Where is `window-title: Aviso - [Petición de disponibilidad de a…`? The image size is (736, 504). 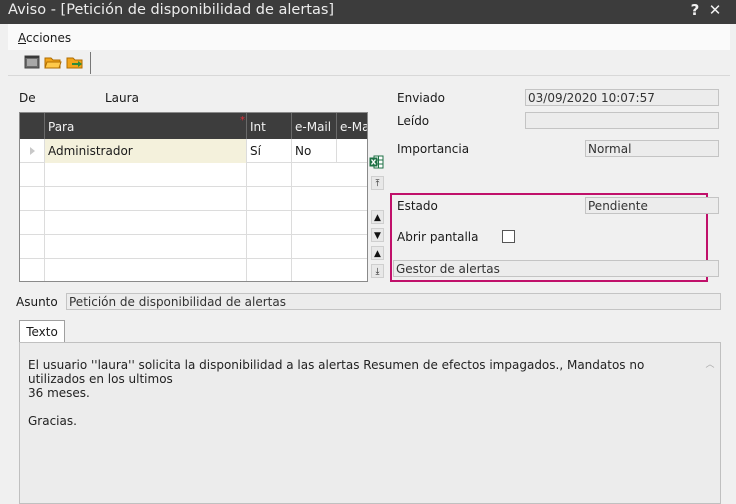
window-title: Aviso - [Petición de disponibilidad de a… is located at coordinates (171, 10).